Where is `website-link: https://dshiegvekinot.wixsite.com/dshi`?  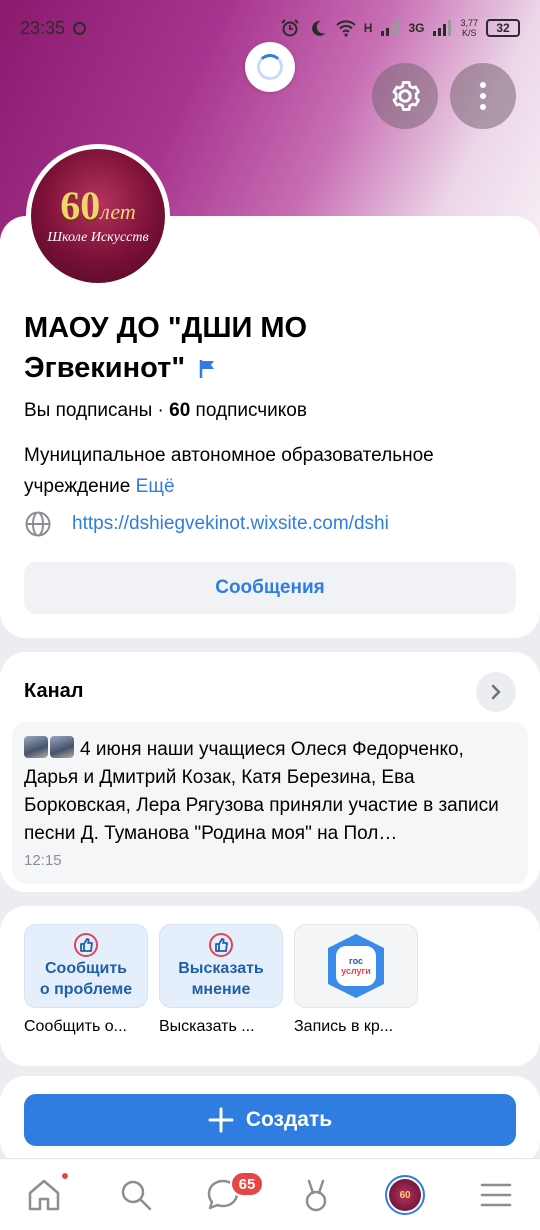
website-link: https://dshiegvekinot.wixsite.com/dshi is located at coordinates (230, 524).